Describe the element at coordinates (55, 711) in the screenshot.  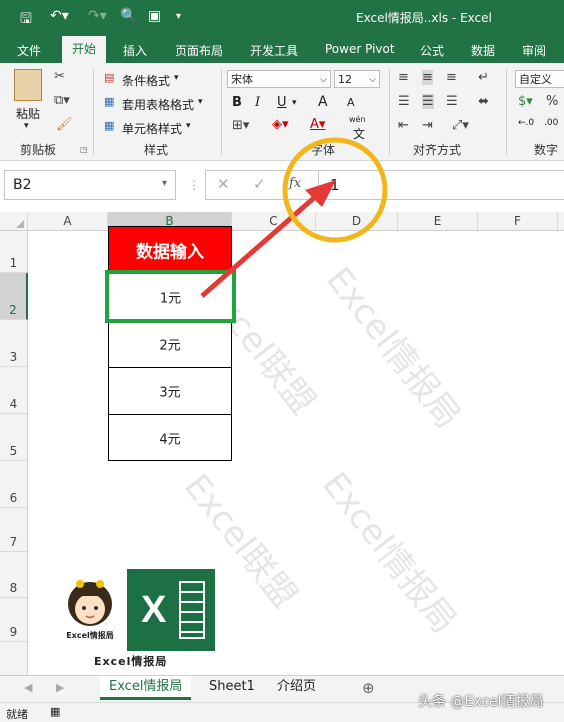
I see `macro-record-icon: ▦` at that location.